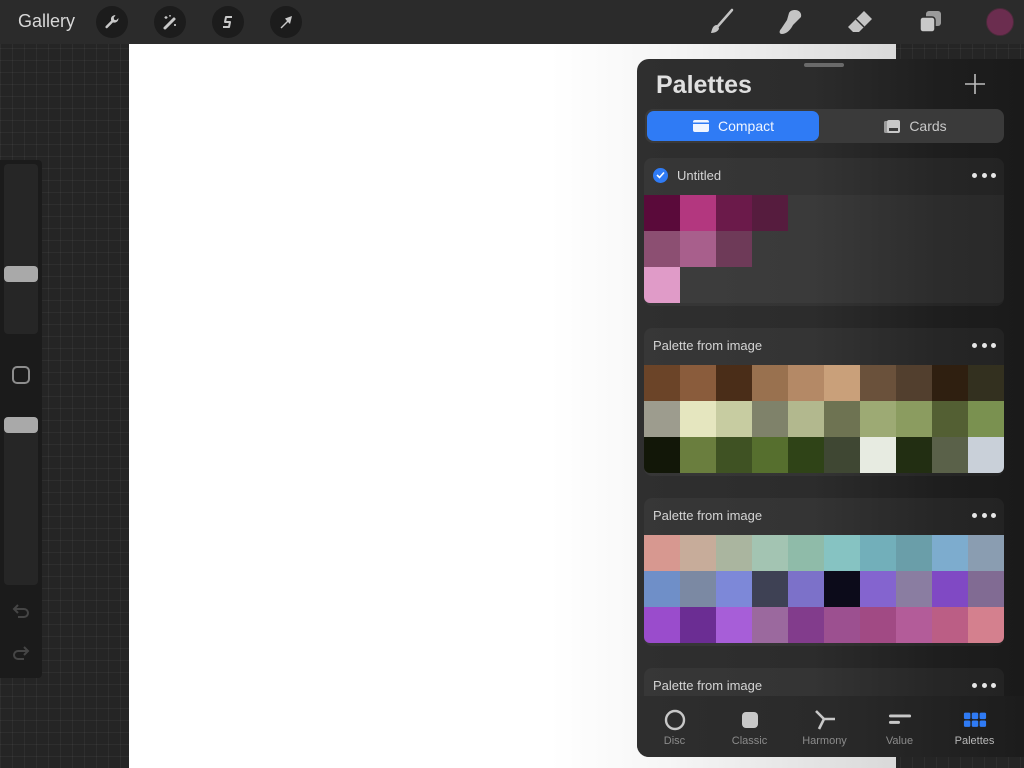 This screenshot has height=768, width=1024. Describe the element at coordinates (170, 22) in the screenshot. I see `adjustments-button` at that location.